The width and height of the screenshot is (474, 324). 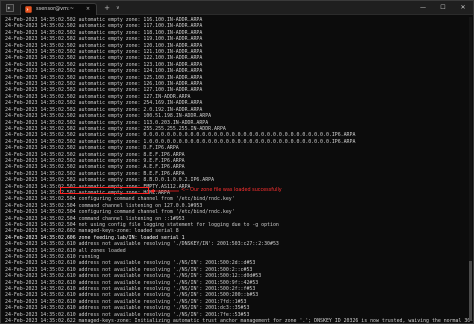 I want to click on maximize-icon: ☐, so click(x=443, y=7).